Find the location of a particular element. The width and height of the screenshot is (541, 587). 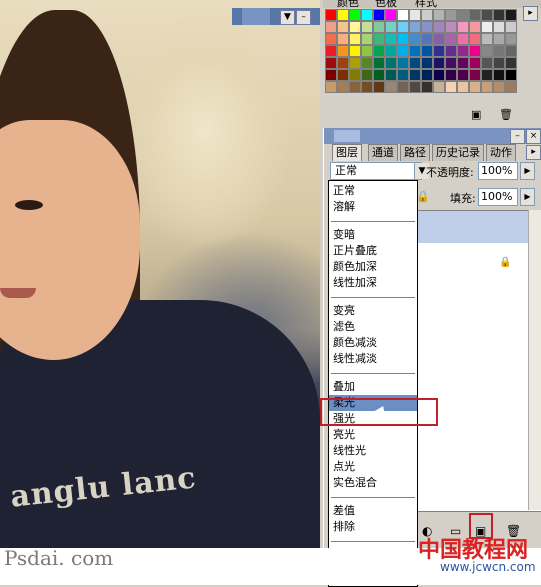

layer-list: 🔒 is located at coordinates (477, 361).